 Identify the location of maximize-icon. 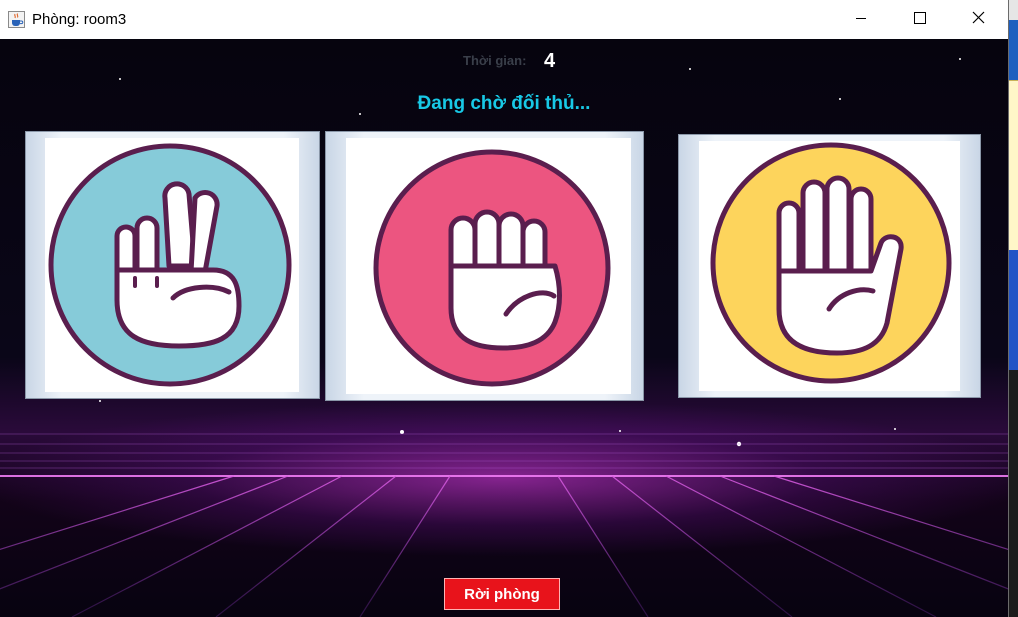
(920, 20).